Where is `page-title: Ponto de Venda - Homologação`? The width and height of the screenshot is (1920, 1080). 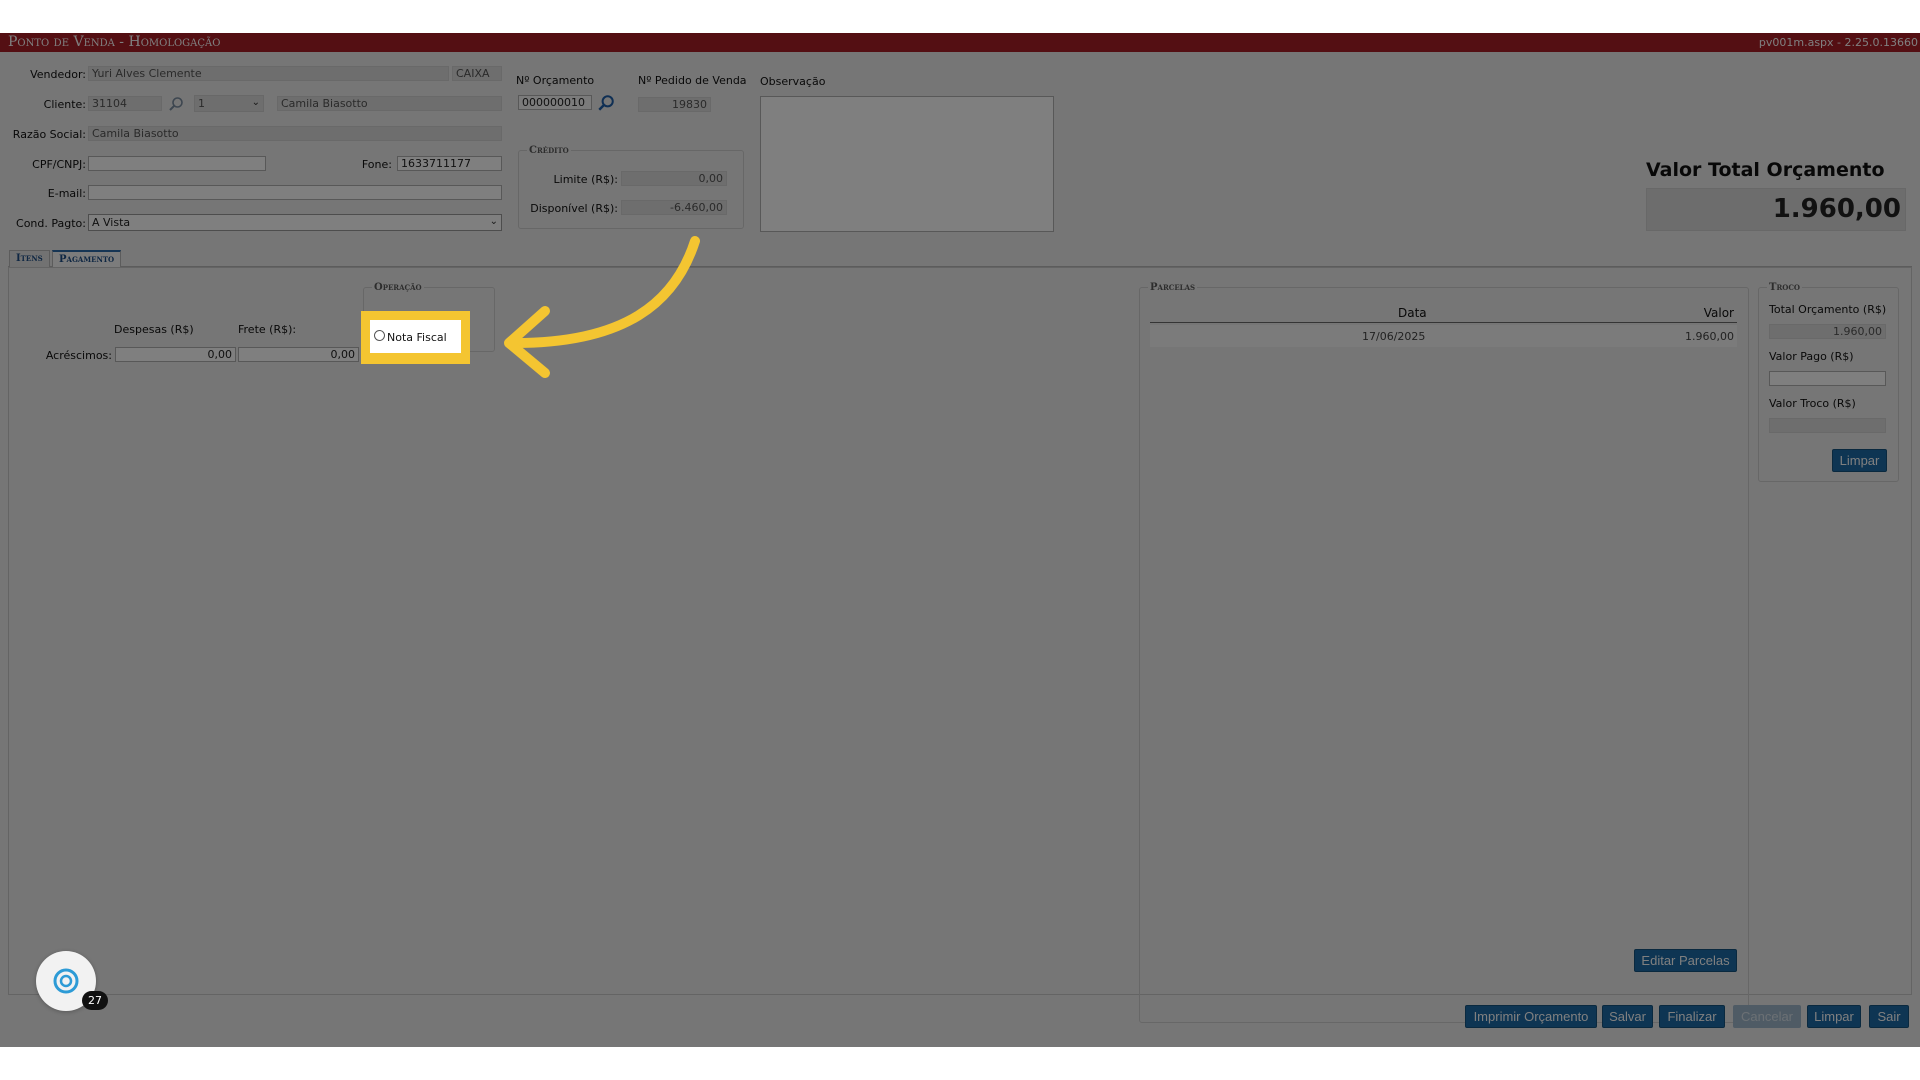
page-title: Ponto de Venda - Homologação is located at coordinates (114, 42).